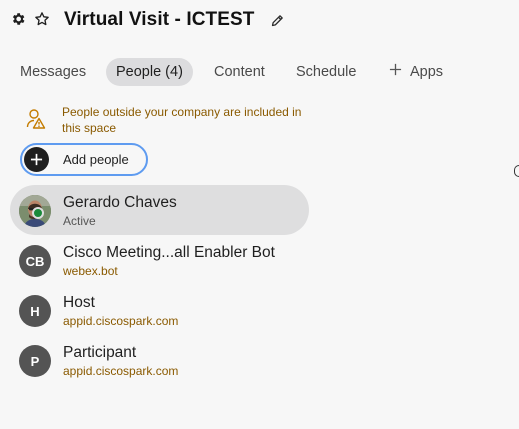 The height and width of the screenshot is (429, 519). What do you see at coordinates (96, 159) in the screenshot?
I see `add-people-label: Add people` at bounding box center [96, 159].